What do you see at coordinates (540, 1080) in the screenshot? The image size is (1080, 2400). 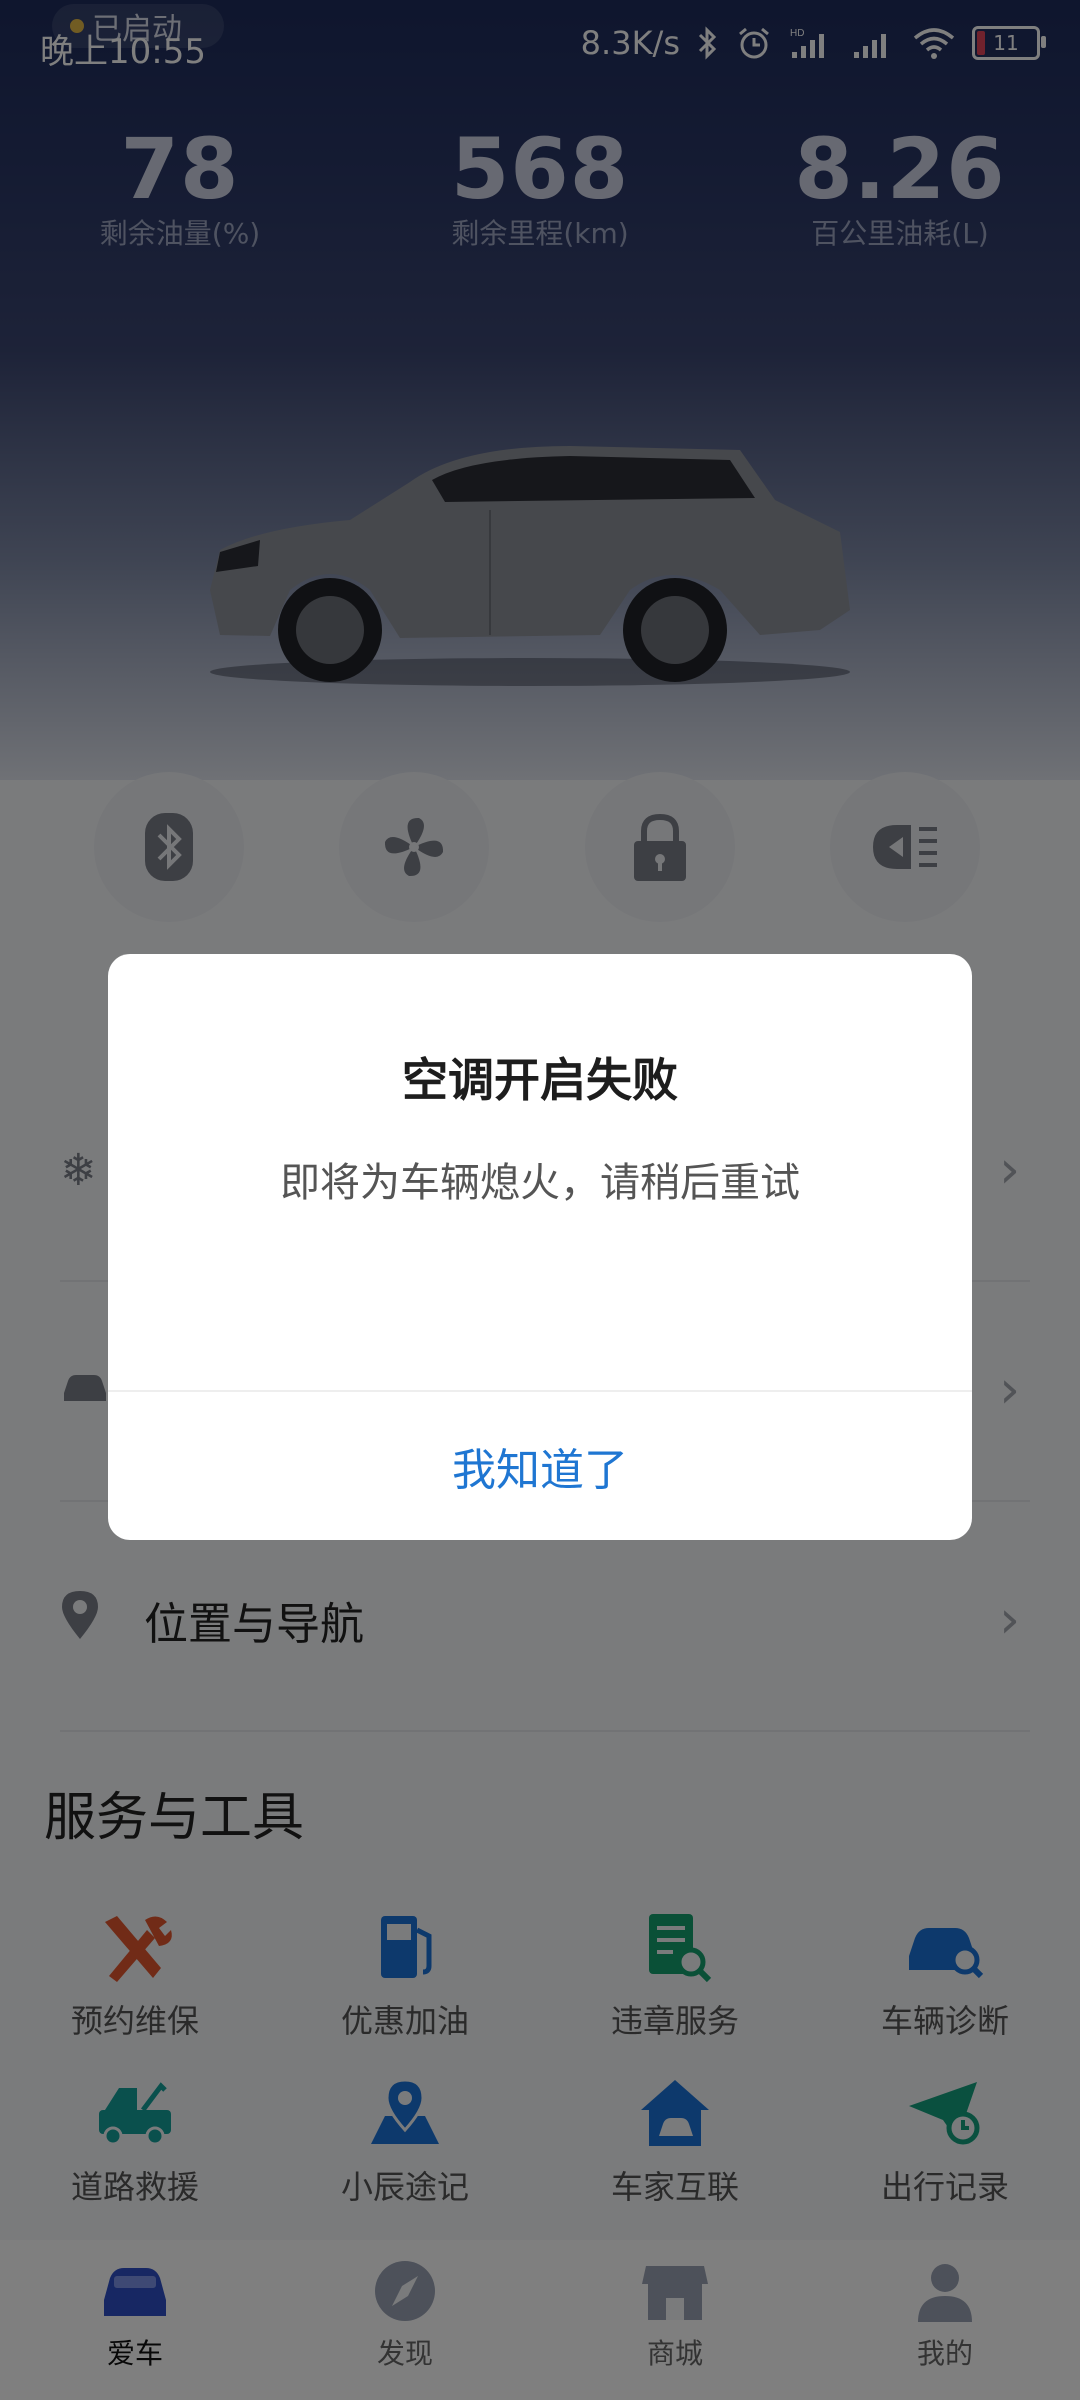 I see `dialog-title: 空调开启失败` at bounding box center [540, 1080].